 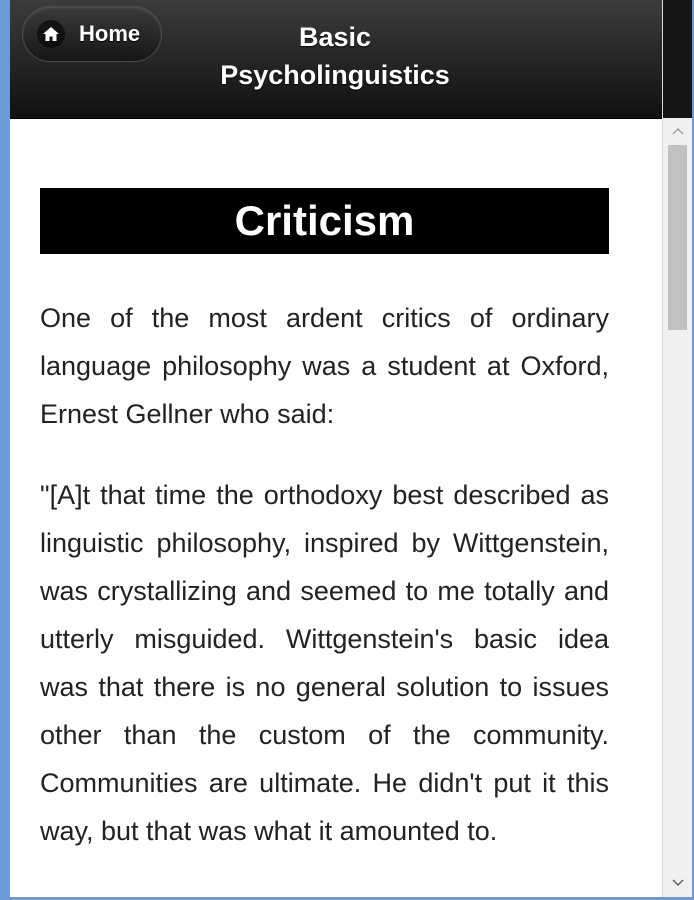 I want to click on chevron-up-icon, so click(x=677, y=131).